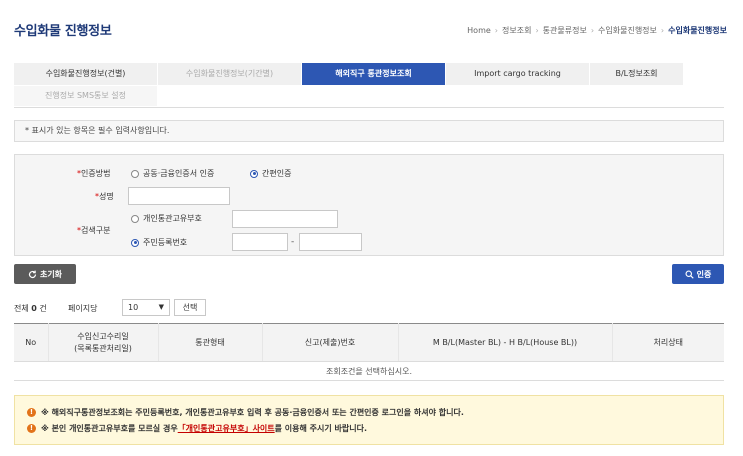  Describe the element at coordinates (172, 173) in the screenshot. I see `auth-cert-radio: 공동·금융인증서 인증` at that location.